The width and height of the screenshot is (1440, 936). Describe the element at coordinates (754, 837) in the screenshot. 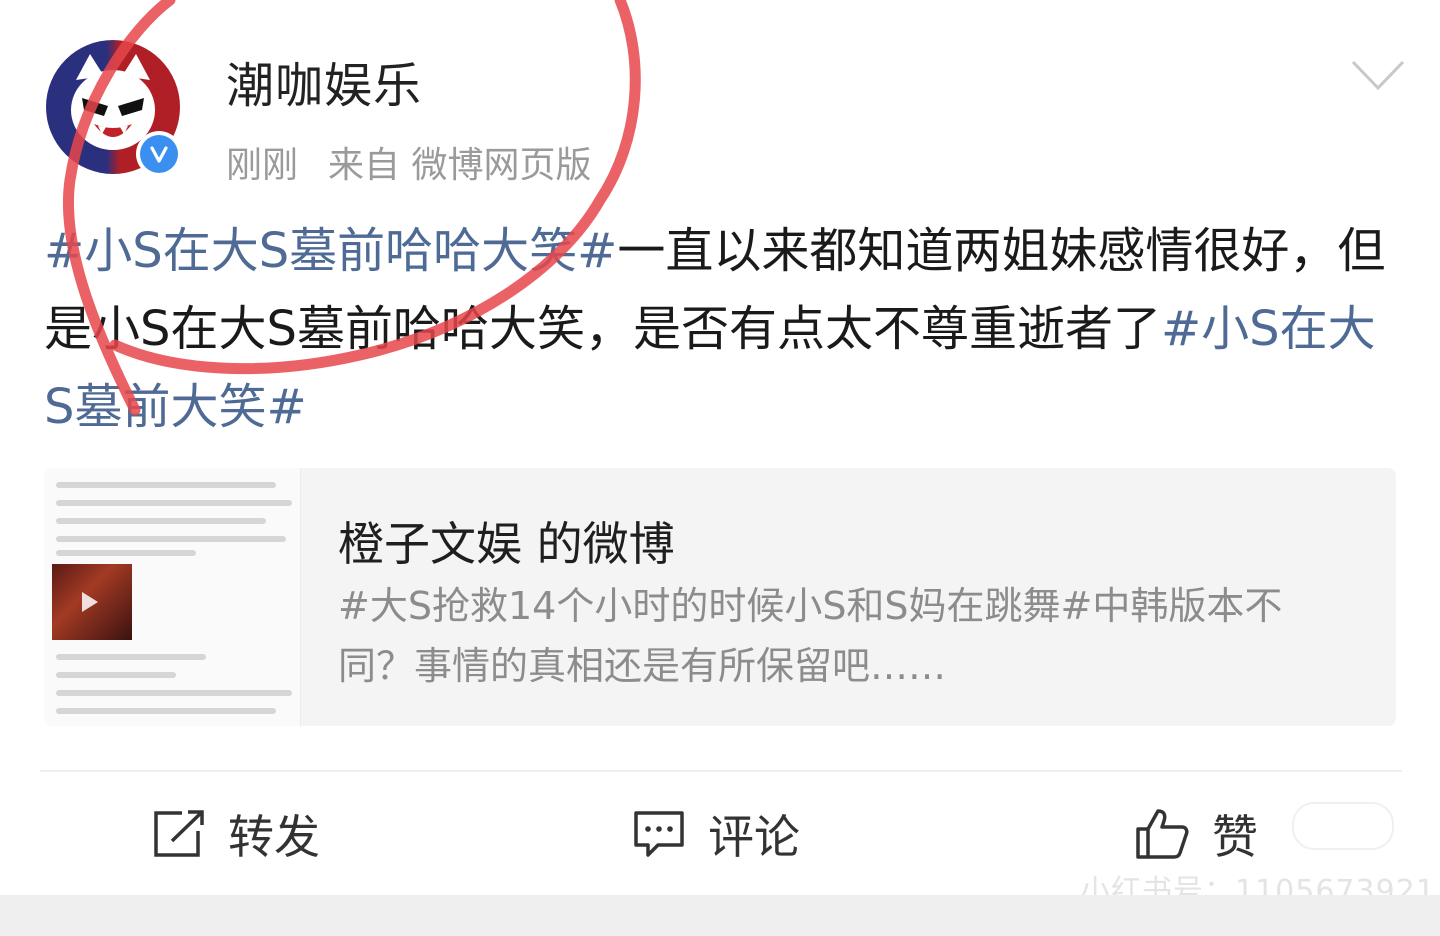

I see `comment-label: 评论` at that location.